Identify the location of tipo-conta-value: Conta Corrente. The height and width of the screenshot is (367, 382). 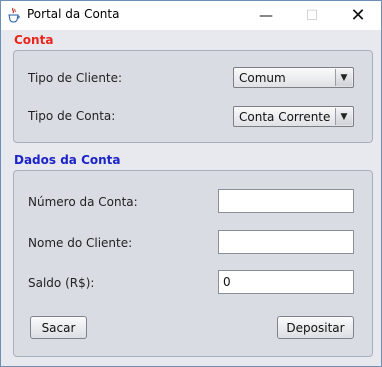
(285, 117).